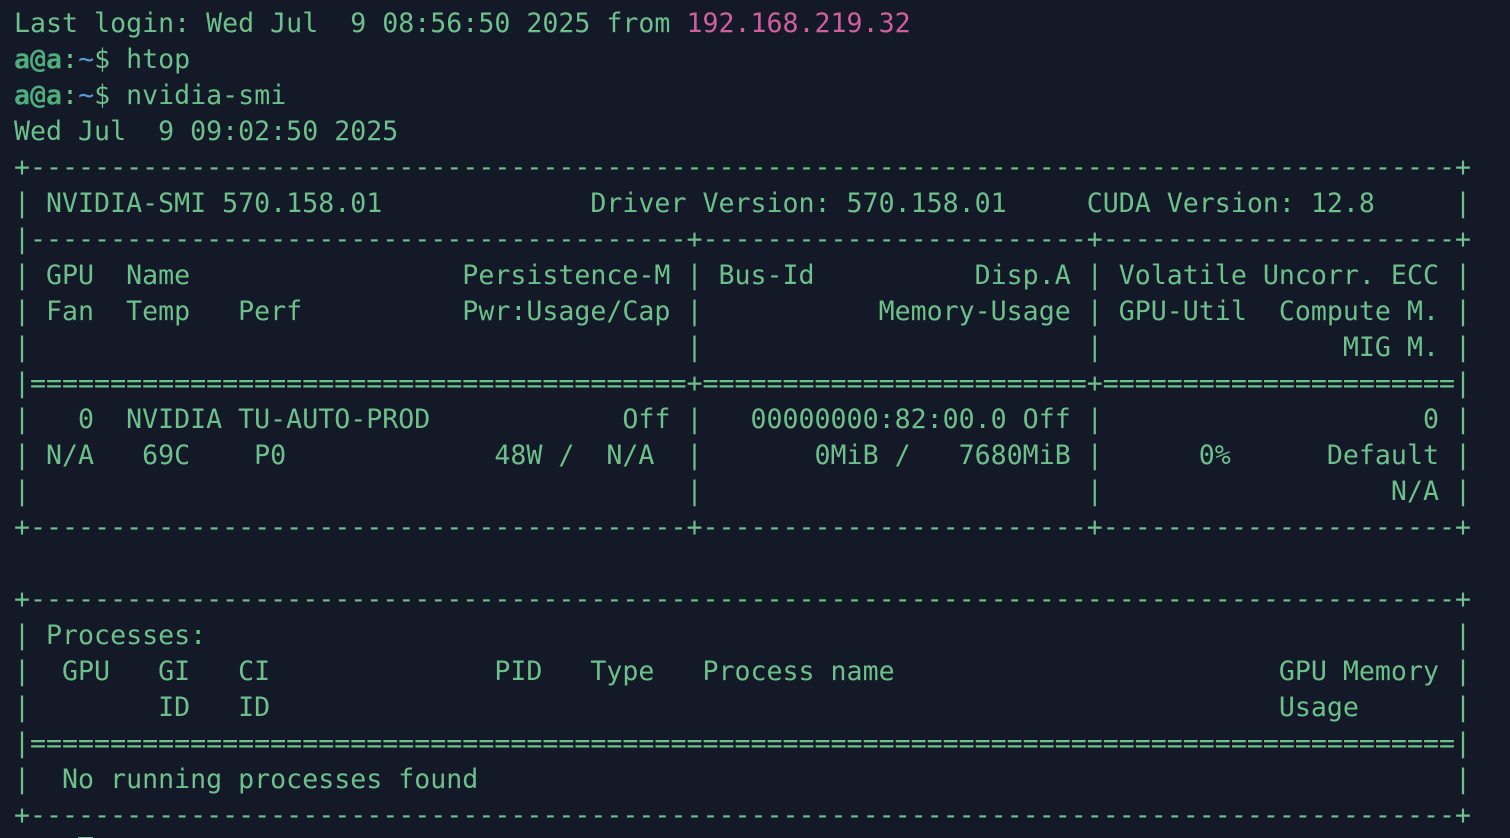  What do you see at coordinates (798, 23) in the screenshot?
I see `last-login-ip: 192.168.219.32` at bounding box center [798, 23].